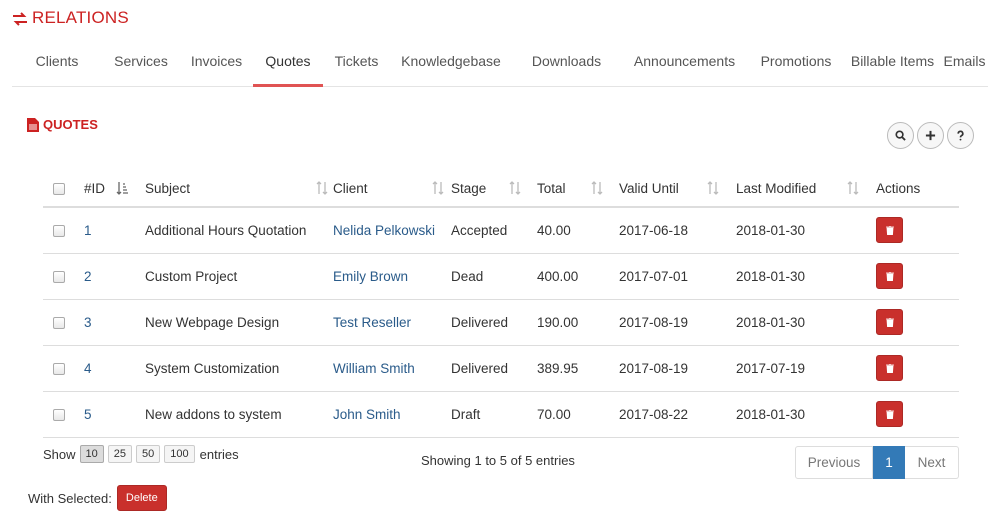  What do you see at coordinates (677, 189) in the screenshot?
I see `col-valid-until: Valid Until` at bounding box center [677, 189].